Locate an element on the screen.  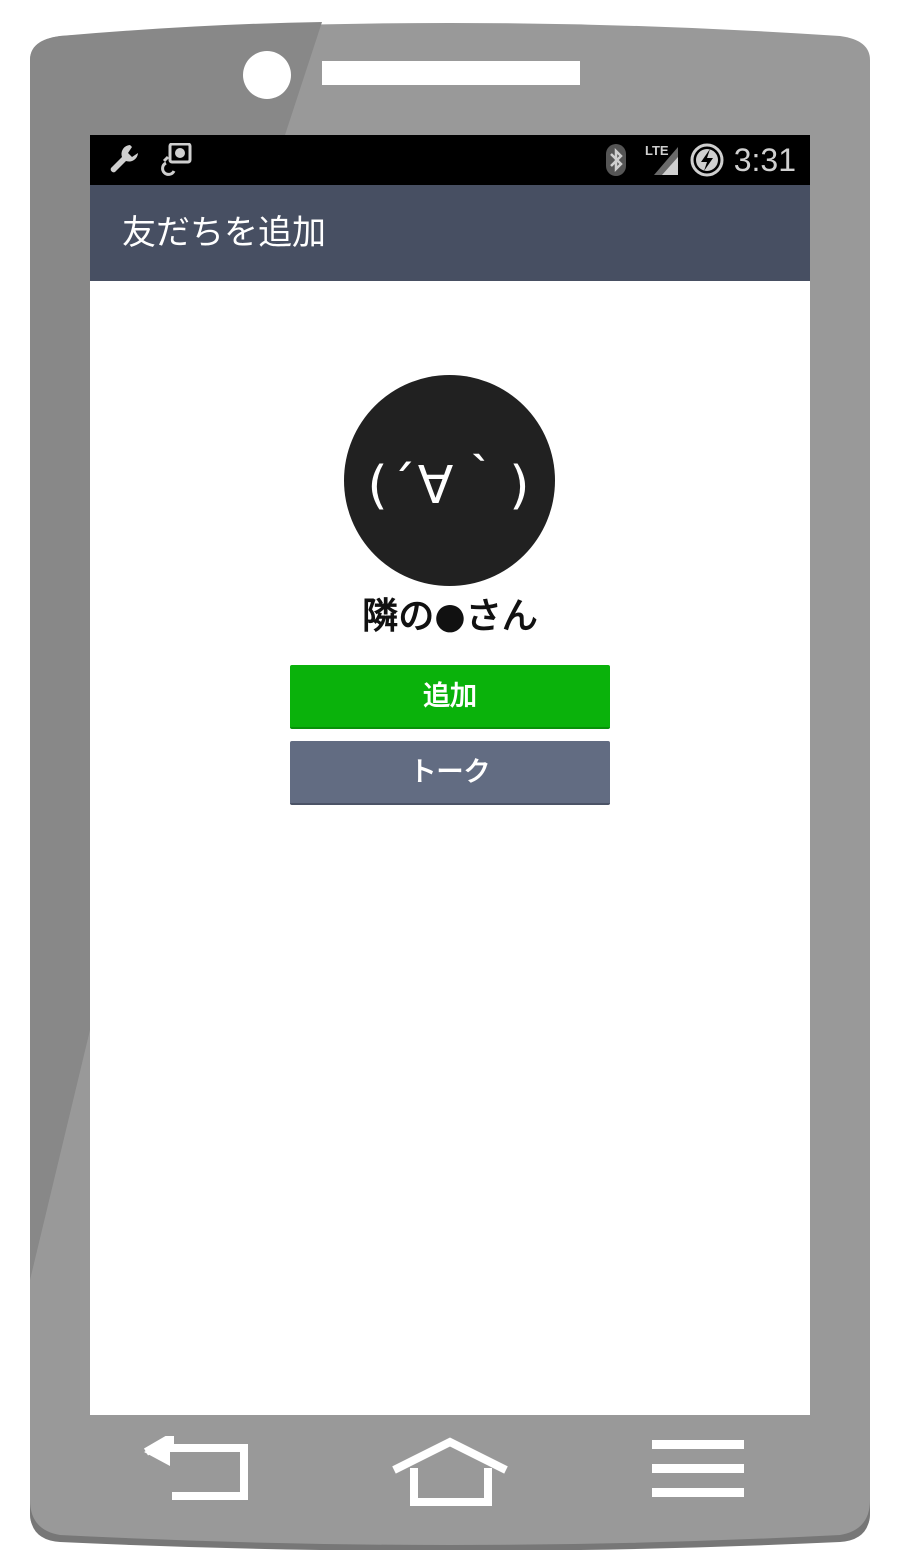
status-bar: LTE 3:31 is located at coordinates (450, 160).